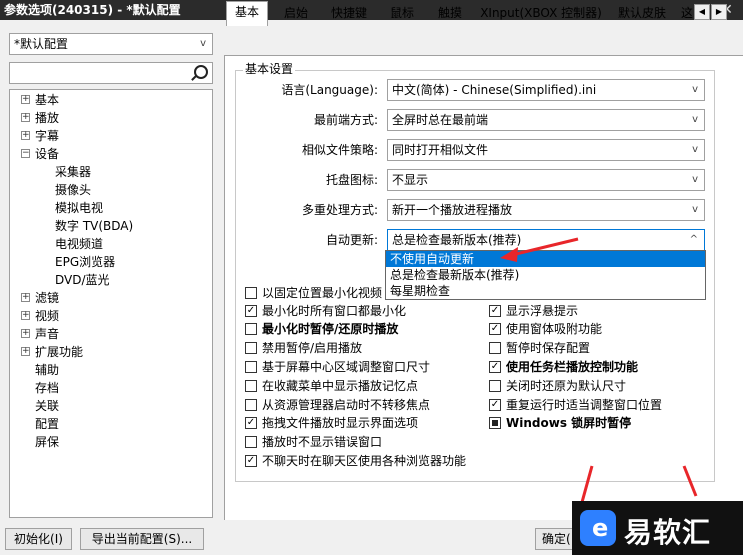 The image size is (743, 555). What do you see at coordinates (47, 442) in the screenshot?
I see `tree-item-screensaver: 屏保` at bounding box center [47, 442].